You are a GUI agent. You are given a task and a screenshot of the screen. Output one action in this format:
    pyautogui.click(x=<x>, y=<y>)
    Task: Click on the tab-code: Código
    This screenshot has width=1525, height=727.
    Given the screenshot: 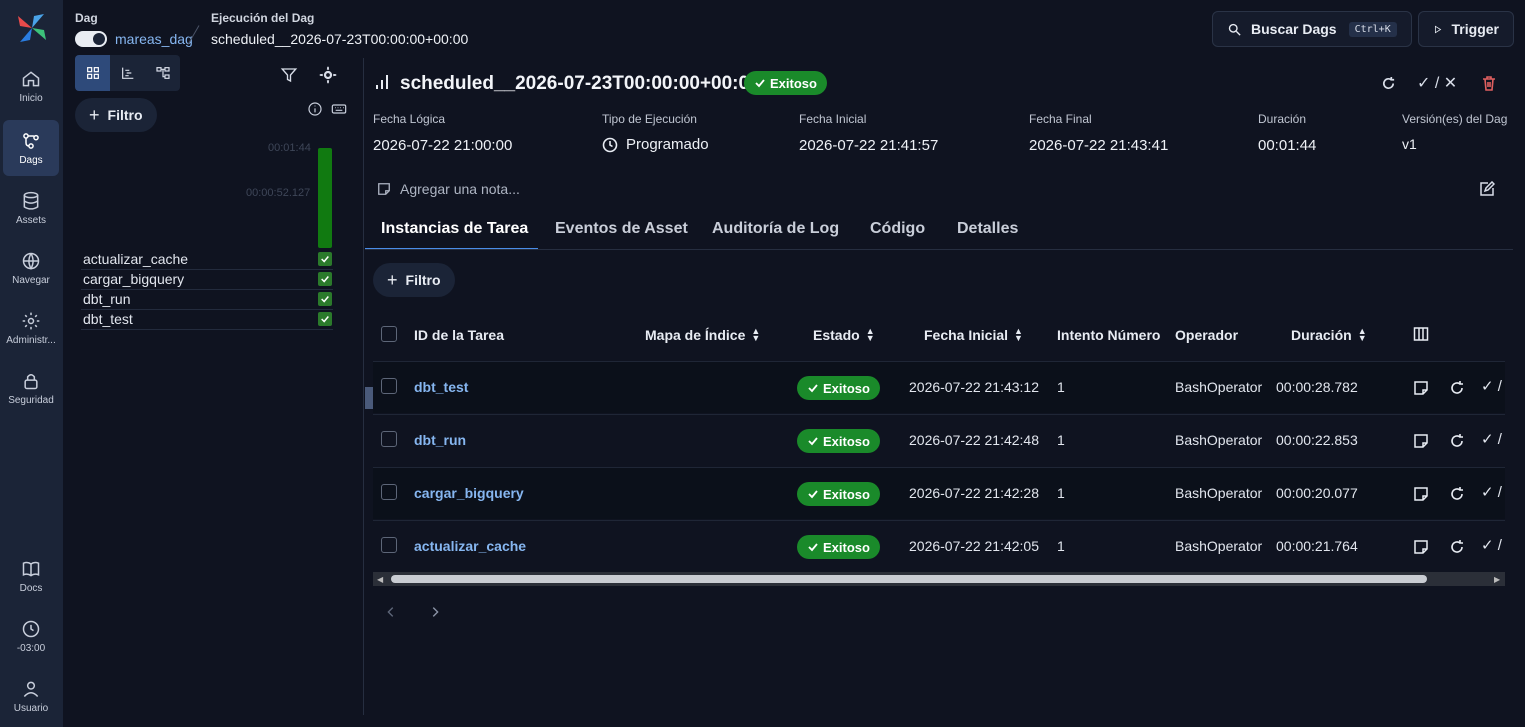 What is the action you would take?
    pyautogui.click(x=897, y=229)
    